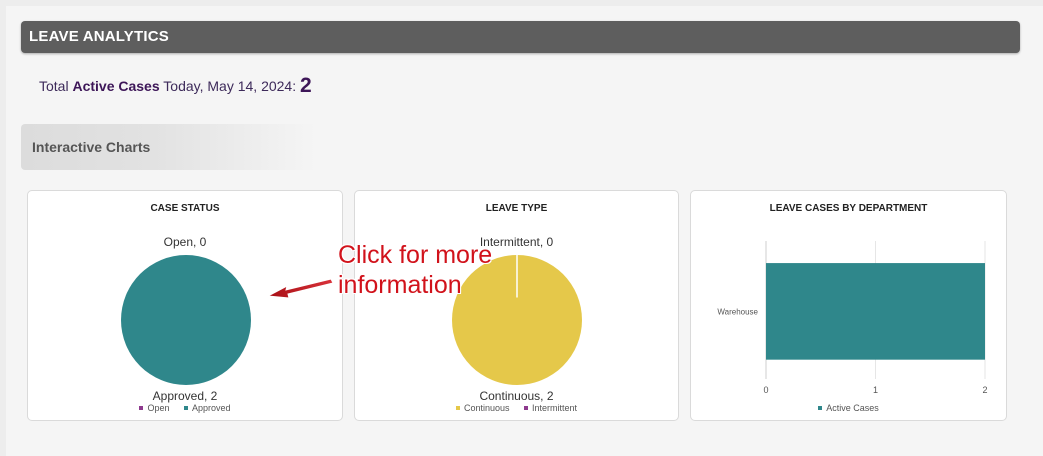  I want to click on legend-swatch-open, so click(141, 408).